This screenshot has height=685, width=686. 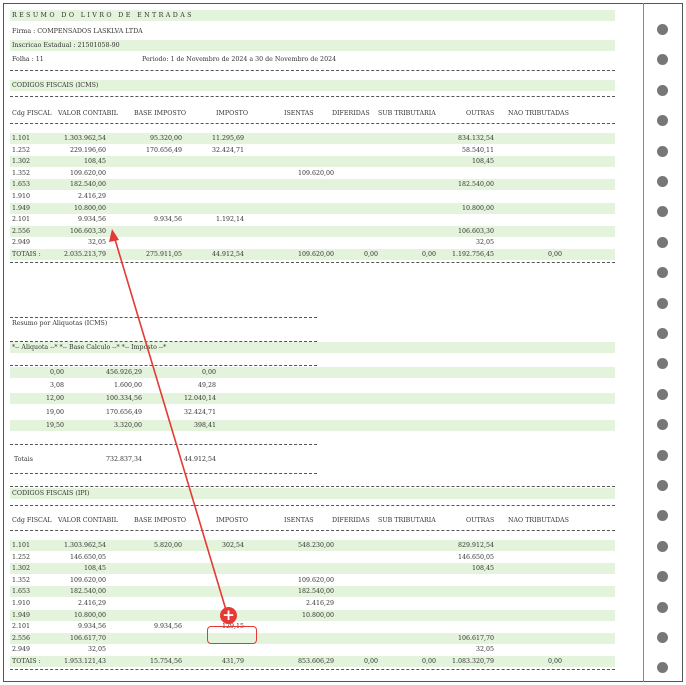 I want to click on icms-table-row: 1.653 182.540,00 182.540,00, so click(x=312, y=184).